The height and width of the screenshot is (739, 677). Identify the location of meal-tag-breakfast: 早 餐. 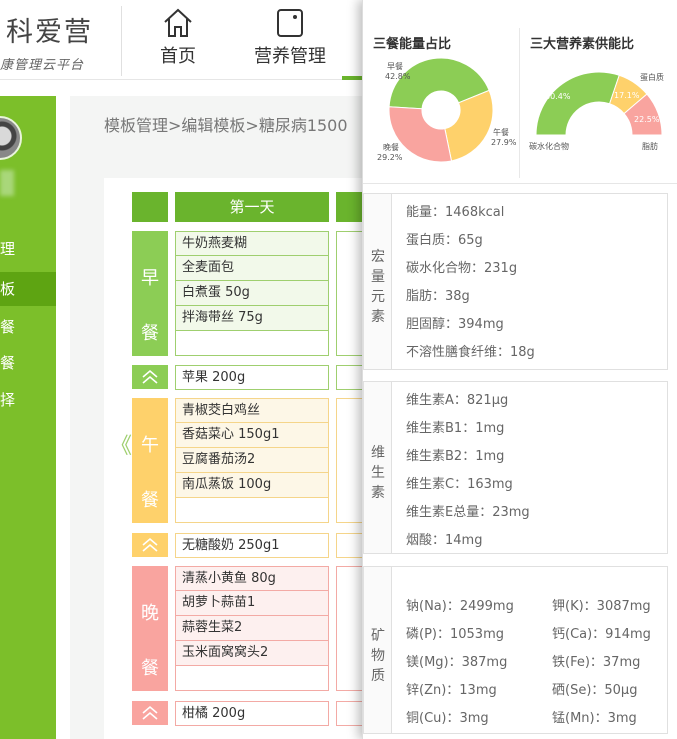
(150, 293).